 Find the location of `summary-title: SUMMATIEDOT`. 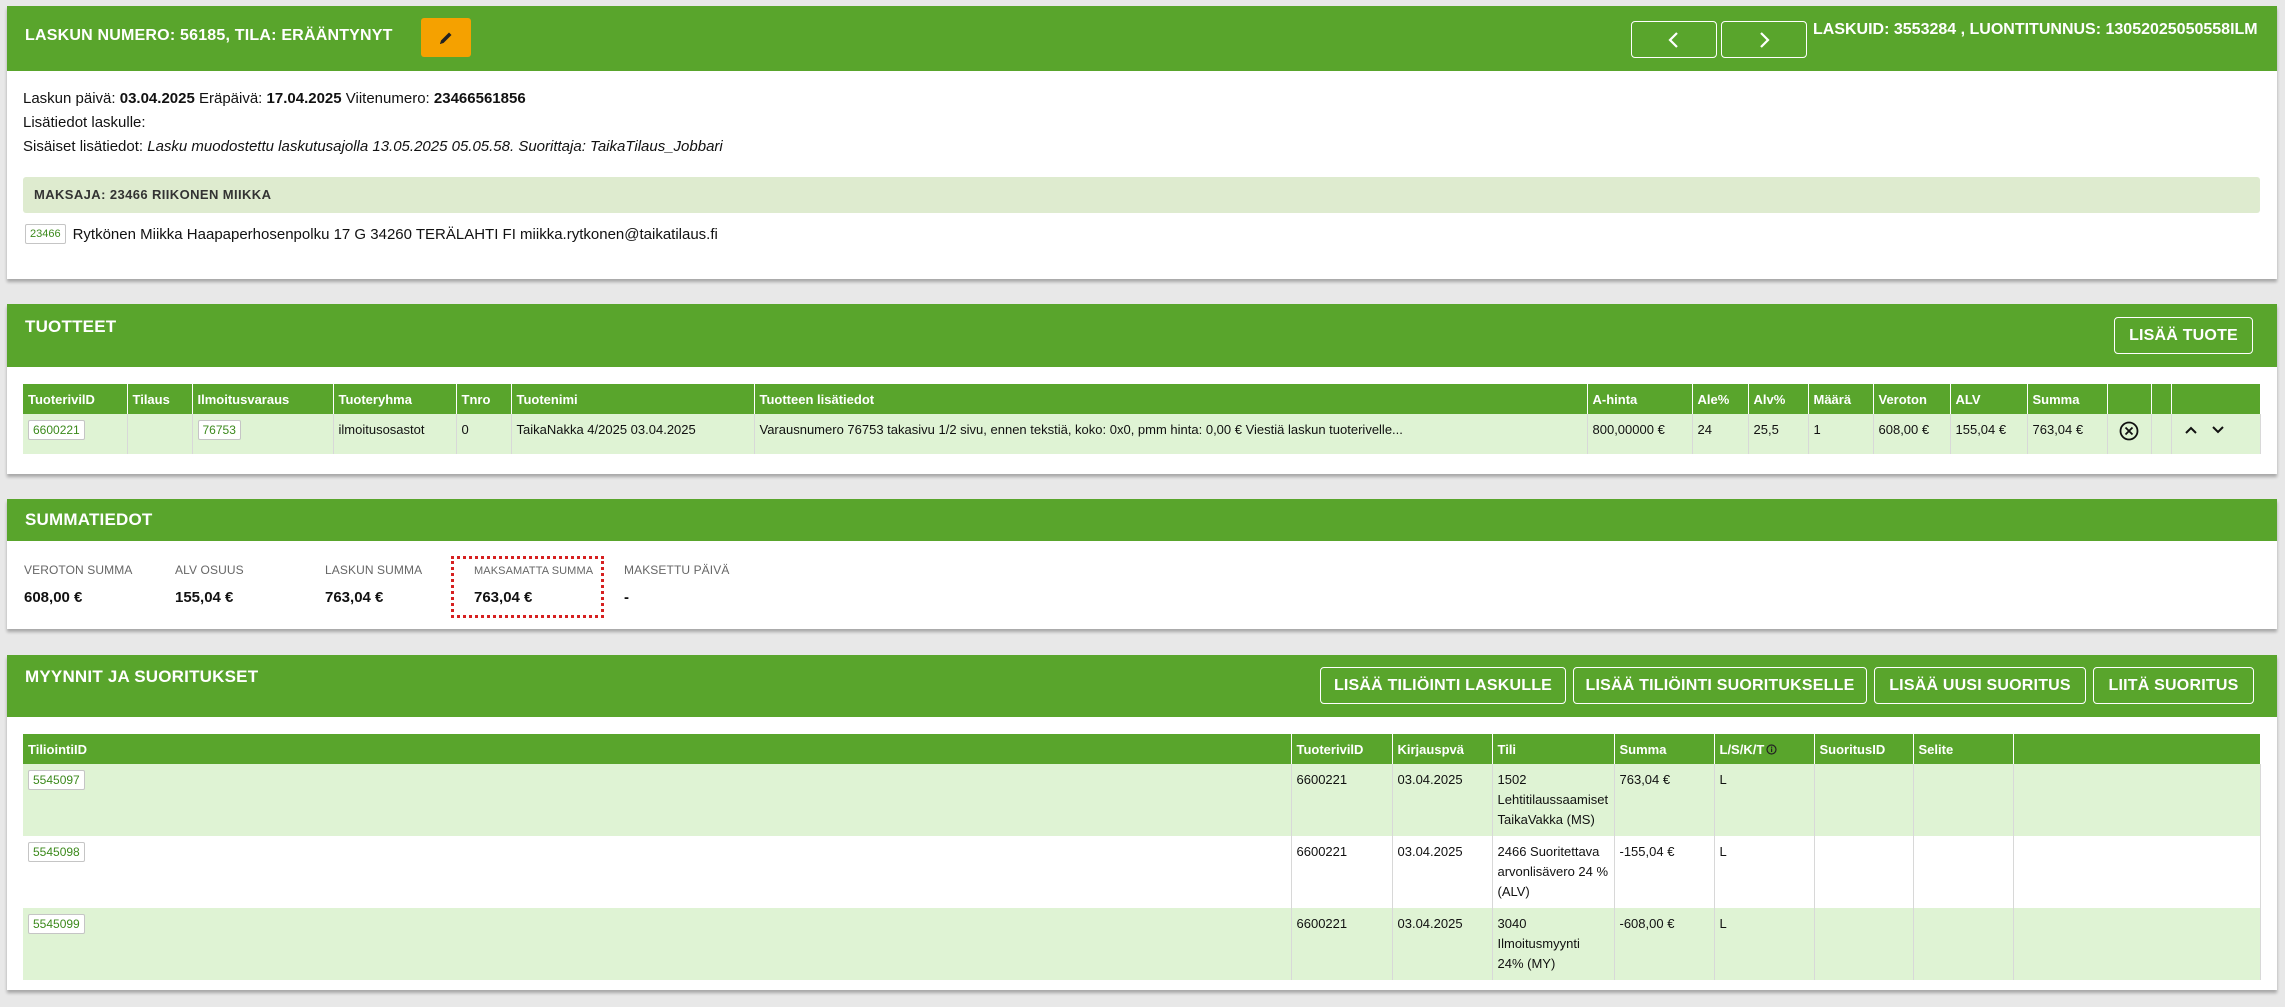

summary-title: SUMMATIEDOT is located at coordinates (89, 519).